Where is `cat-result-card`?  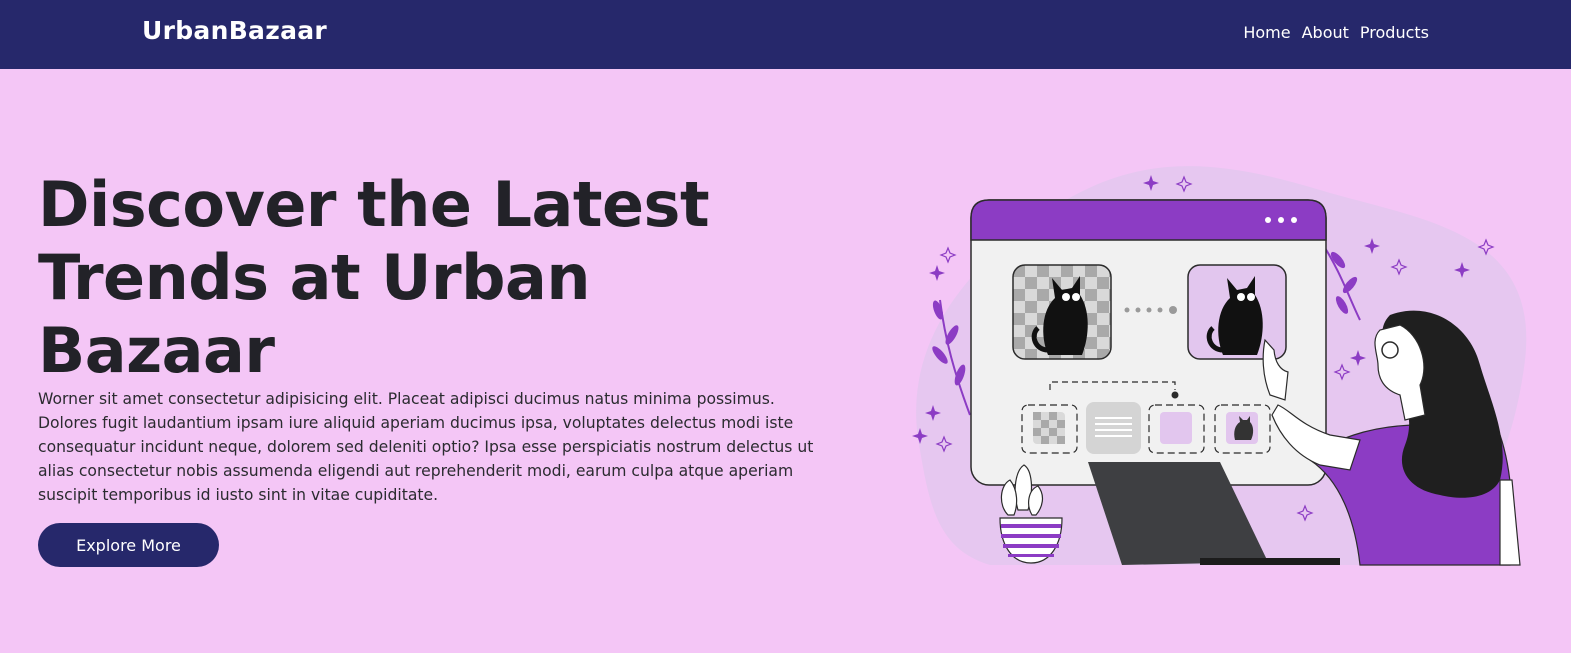 cat-result-card is located at coordinates (1237, 312).